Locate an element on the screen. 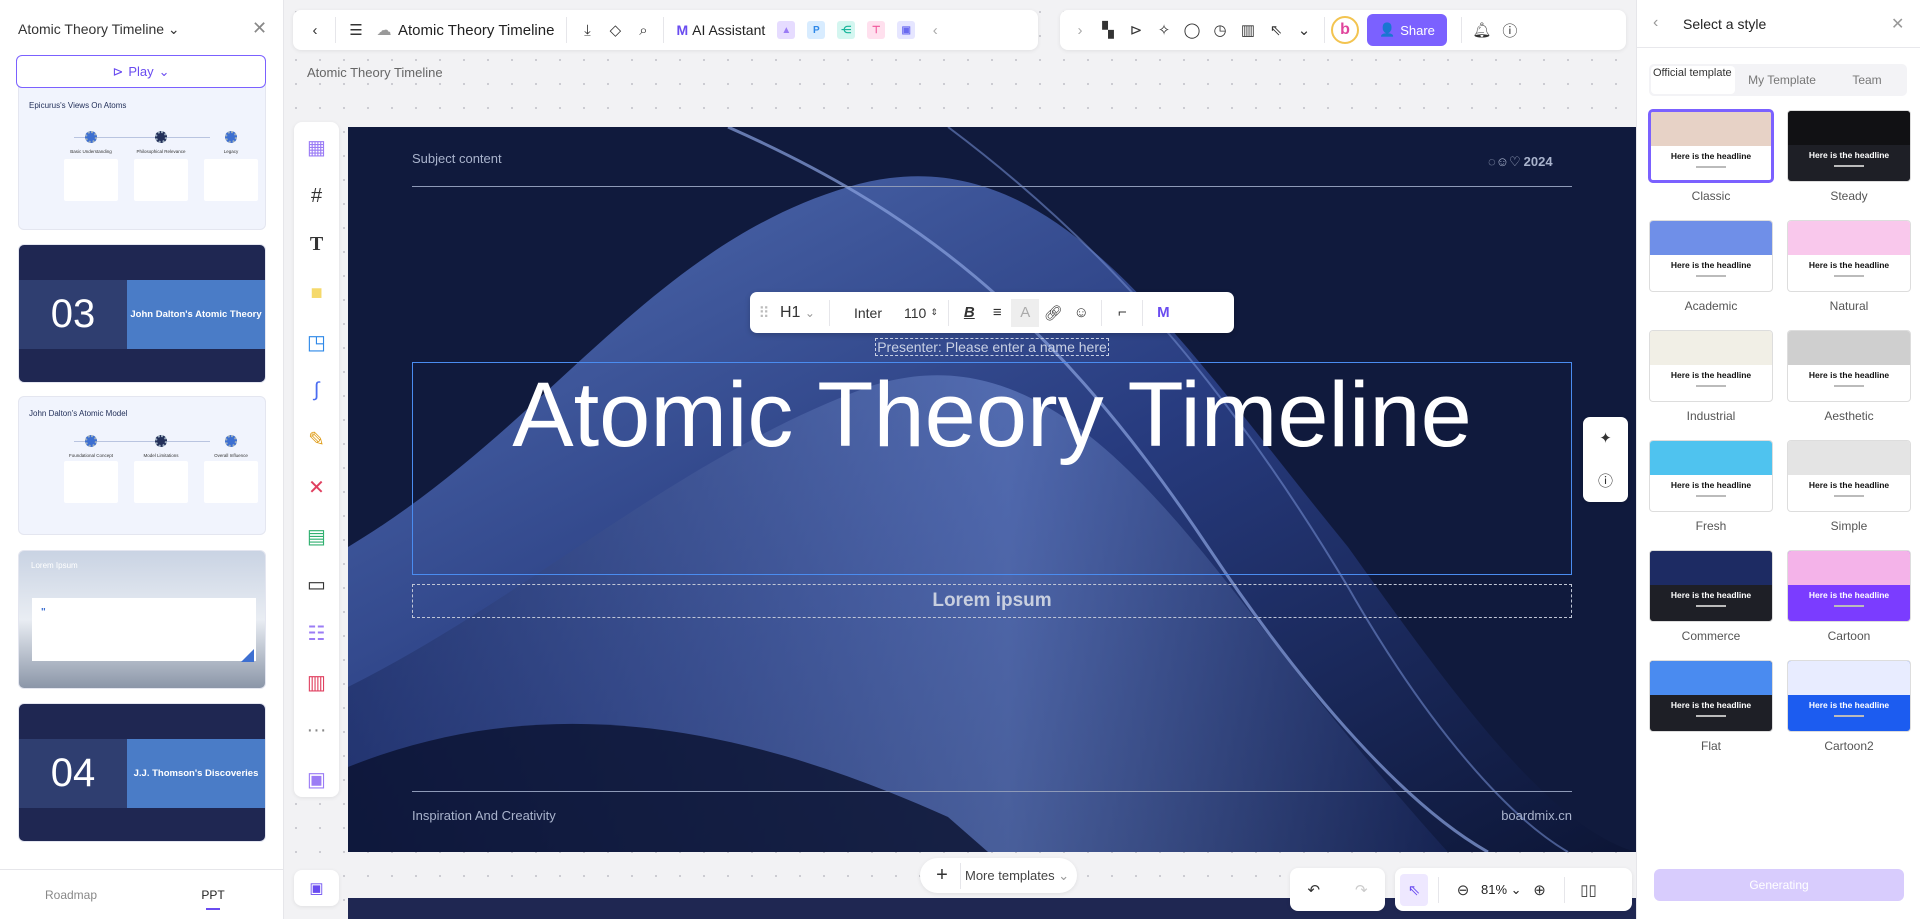 This screenshot has width=1920, height=919. stepper-icon: ⇕ is located at coordinates (934, 313).